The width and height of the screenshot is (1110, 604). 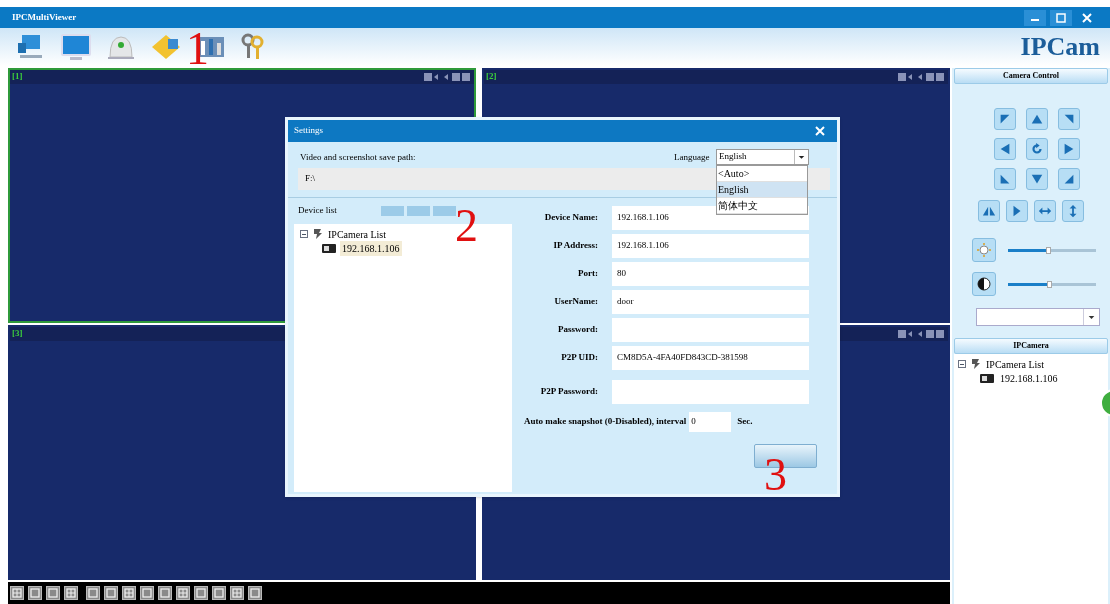 What do you see at coordinates (1060, 47) in the screenshot?
I see `brand-logo: IPCam` at bounding box center [1060, 47].